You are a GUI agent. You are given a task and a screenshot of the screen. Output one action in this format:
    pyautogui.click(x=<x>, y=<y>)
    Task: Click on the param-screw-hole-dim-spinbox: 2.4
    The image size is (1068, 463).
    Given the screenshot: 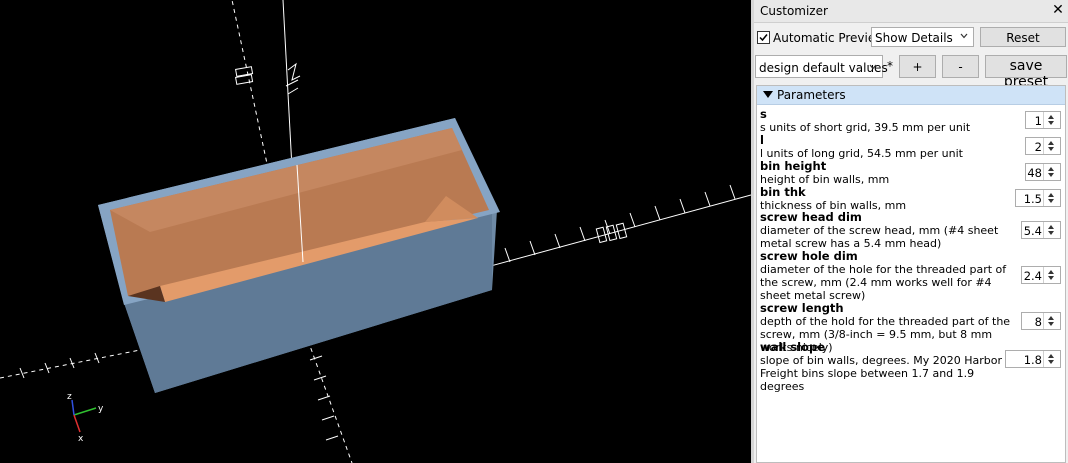 What is the action you would take?
    pyautogui.click(x=1041, y=275)
    